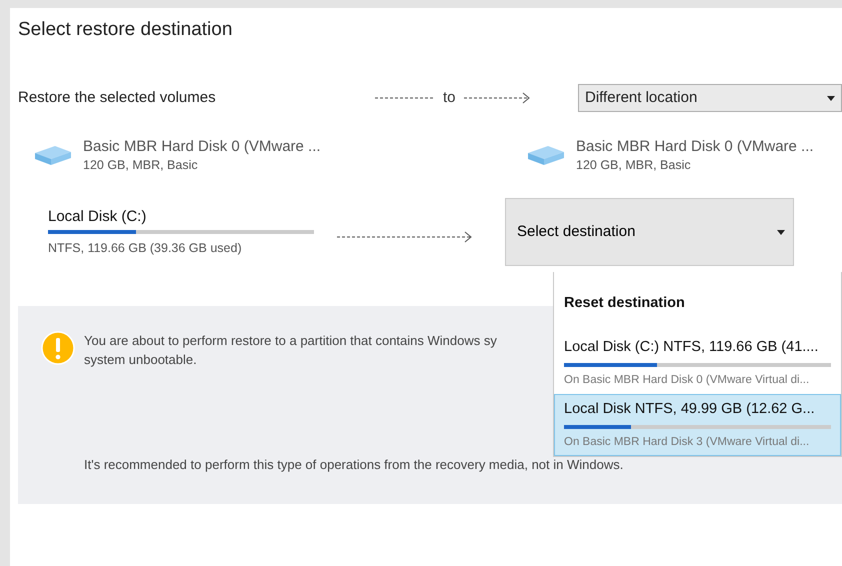 The height and width of the screenshot is (566, 842). I want to click on dialog-title: Select restore destination, so click(126, 30).